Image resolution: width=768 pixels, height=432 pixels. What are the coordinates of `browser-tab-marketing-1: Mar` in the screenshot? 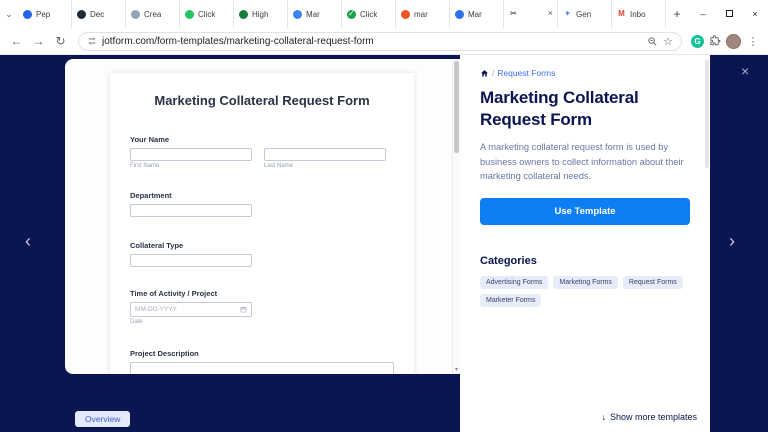 It's located at (315, 14).